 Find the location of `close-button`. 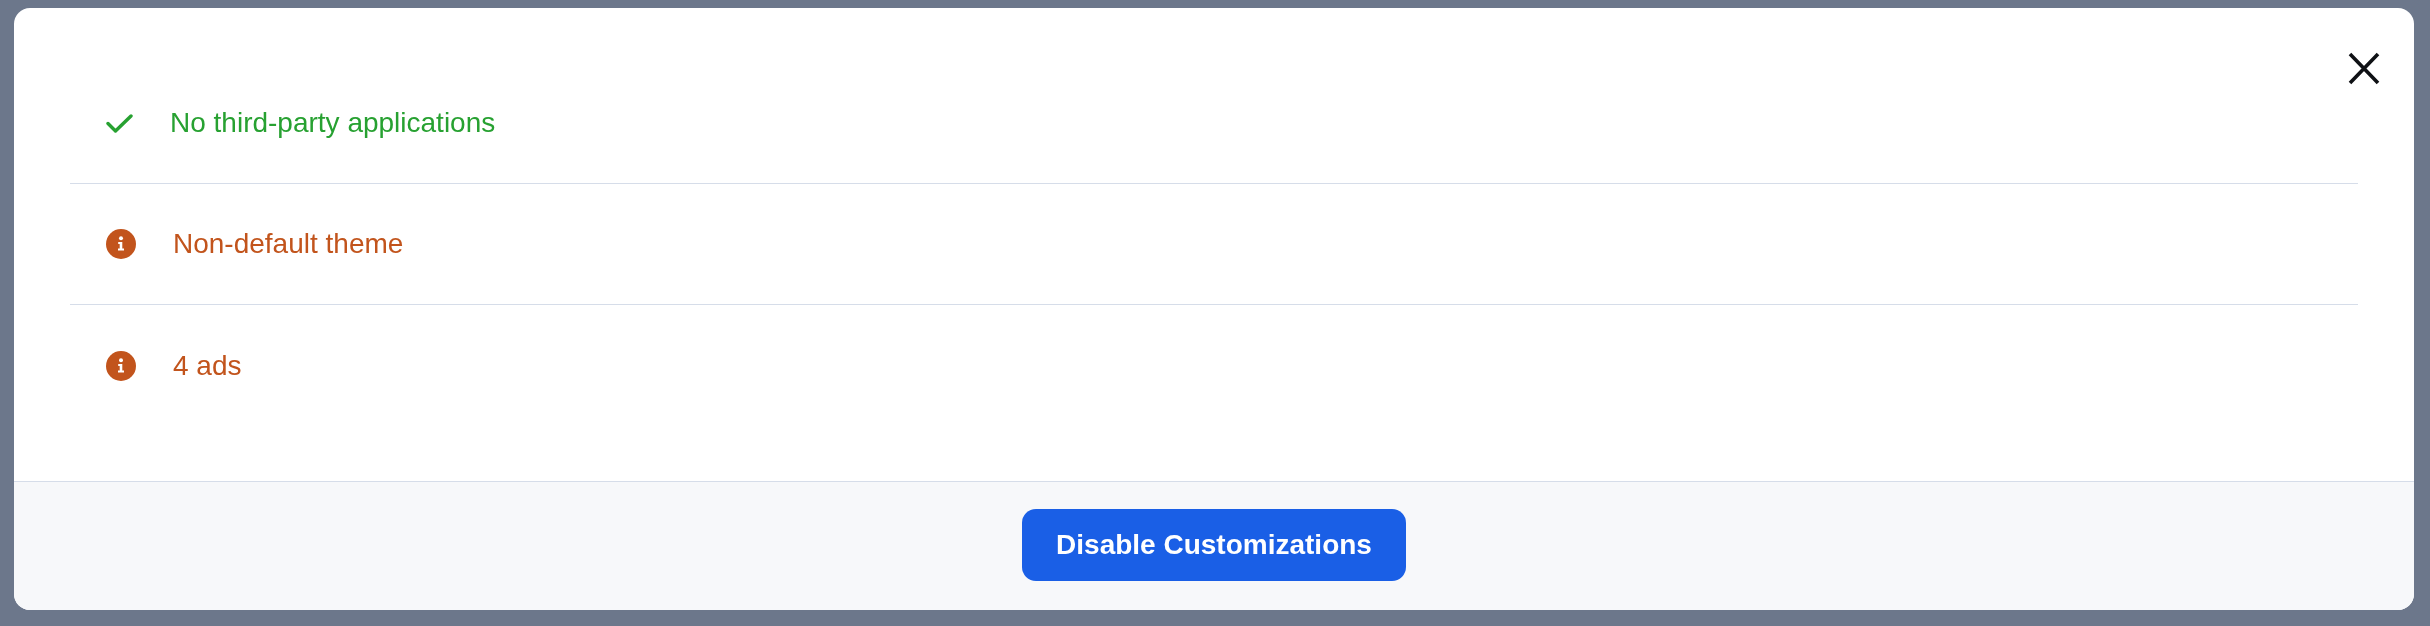

close-button is located at coordinates (2364, 68).